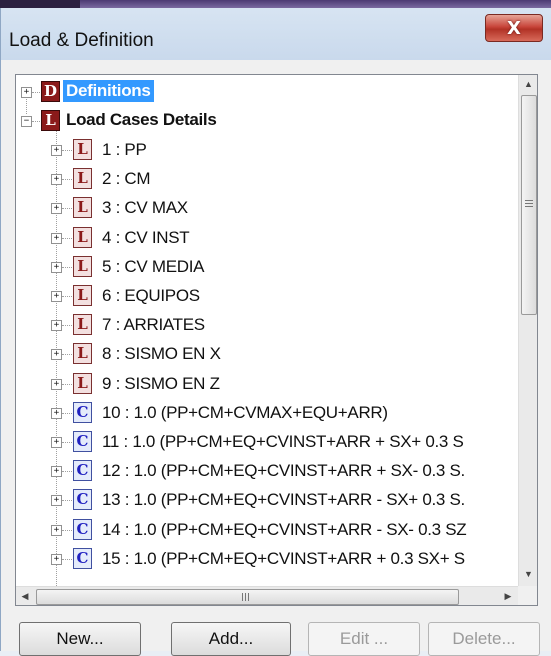  Describe the element at coordinates (81, 40) in the screenshot. I see `window-title: Load & Definition` at that location.